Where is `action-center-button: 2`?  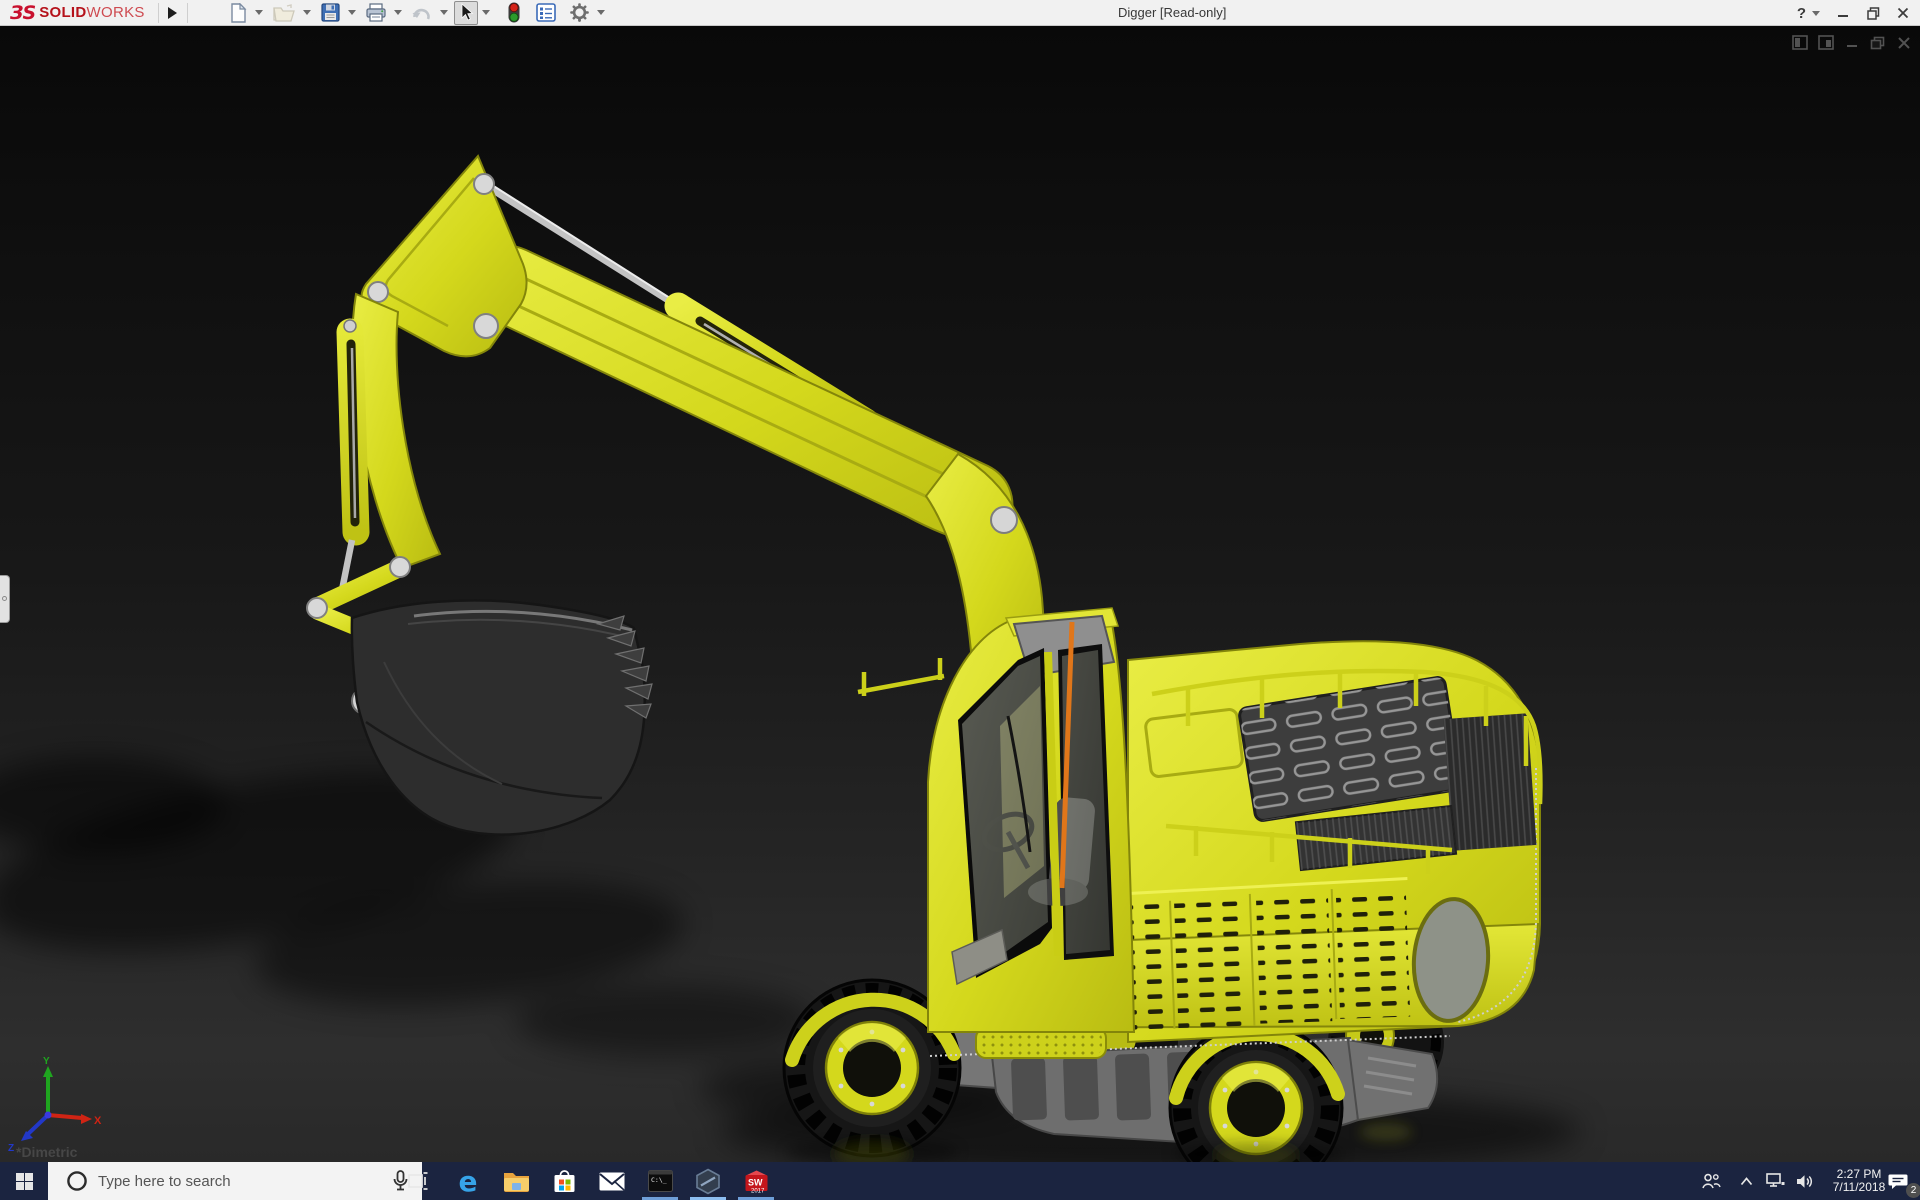
action-center-button: 2 is located at coordinates (1900, 1181).